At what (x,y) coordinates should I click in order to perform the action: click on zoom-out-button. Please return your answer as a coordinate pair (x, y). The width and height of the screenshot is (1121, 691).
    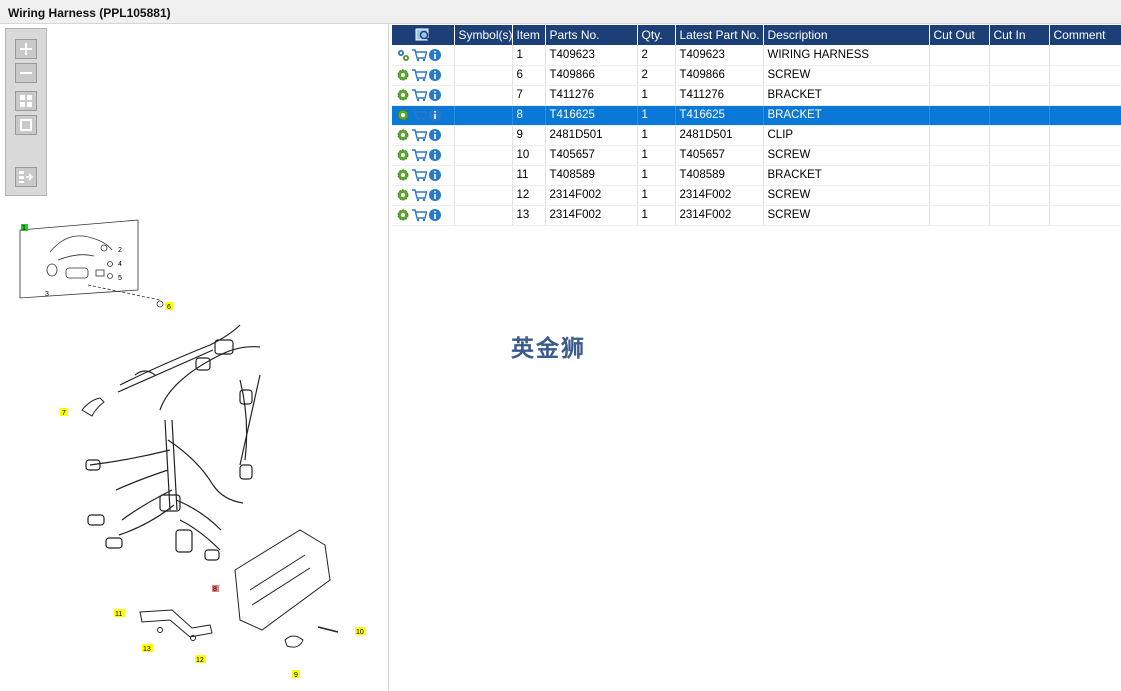
    Looking at the image, I should click on (26, 73).